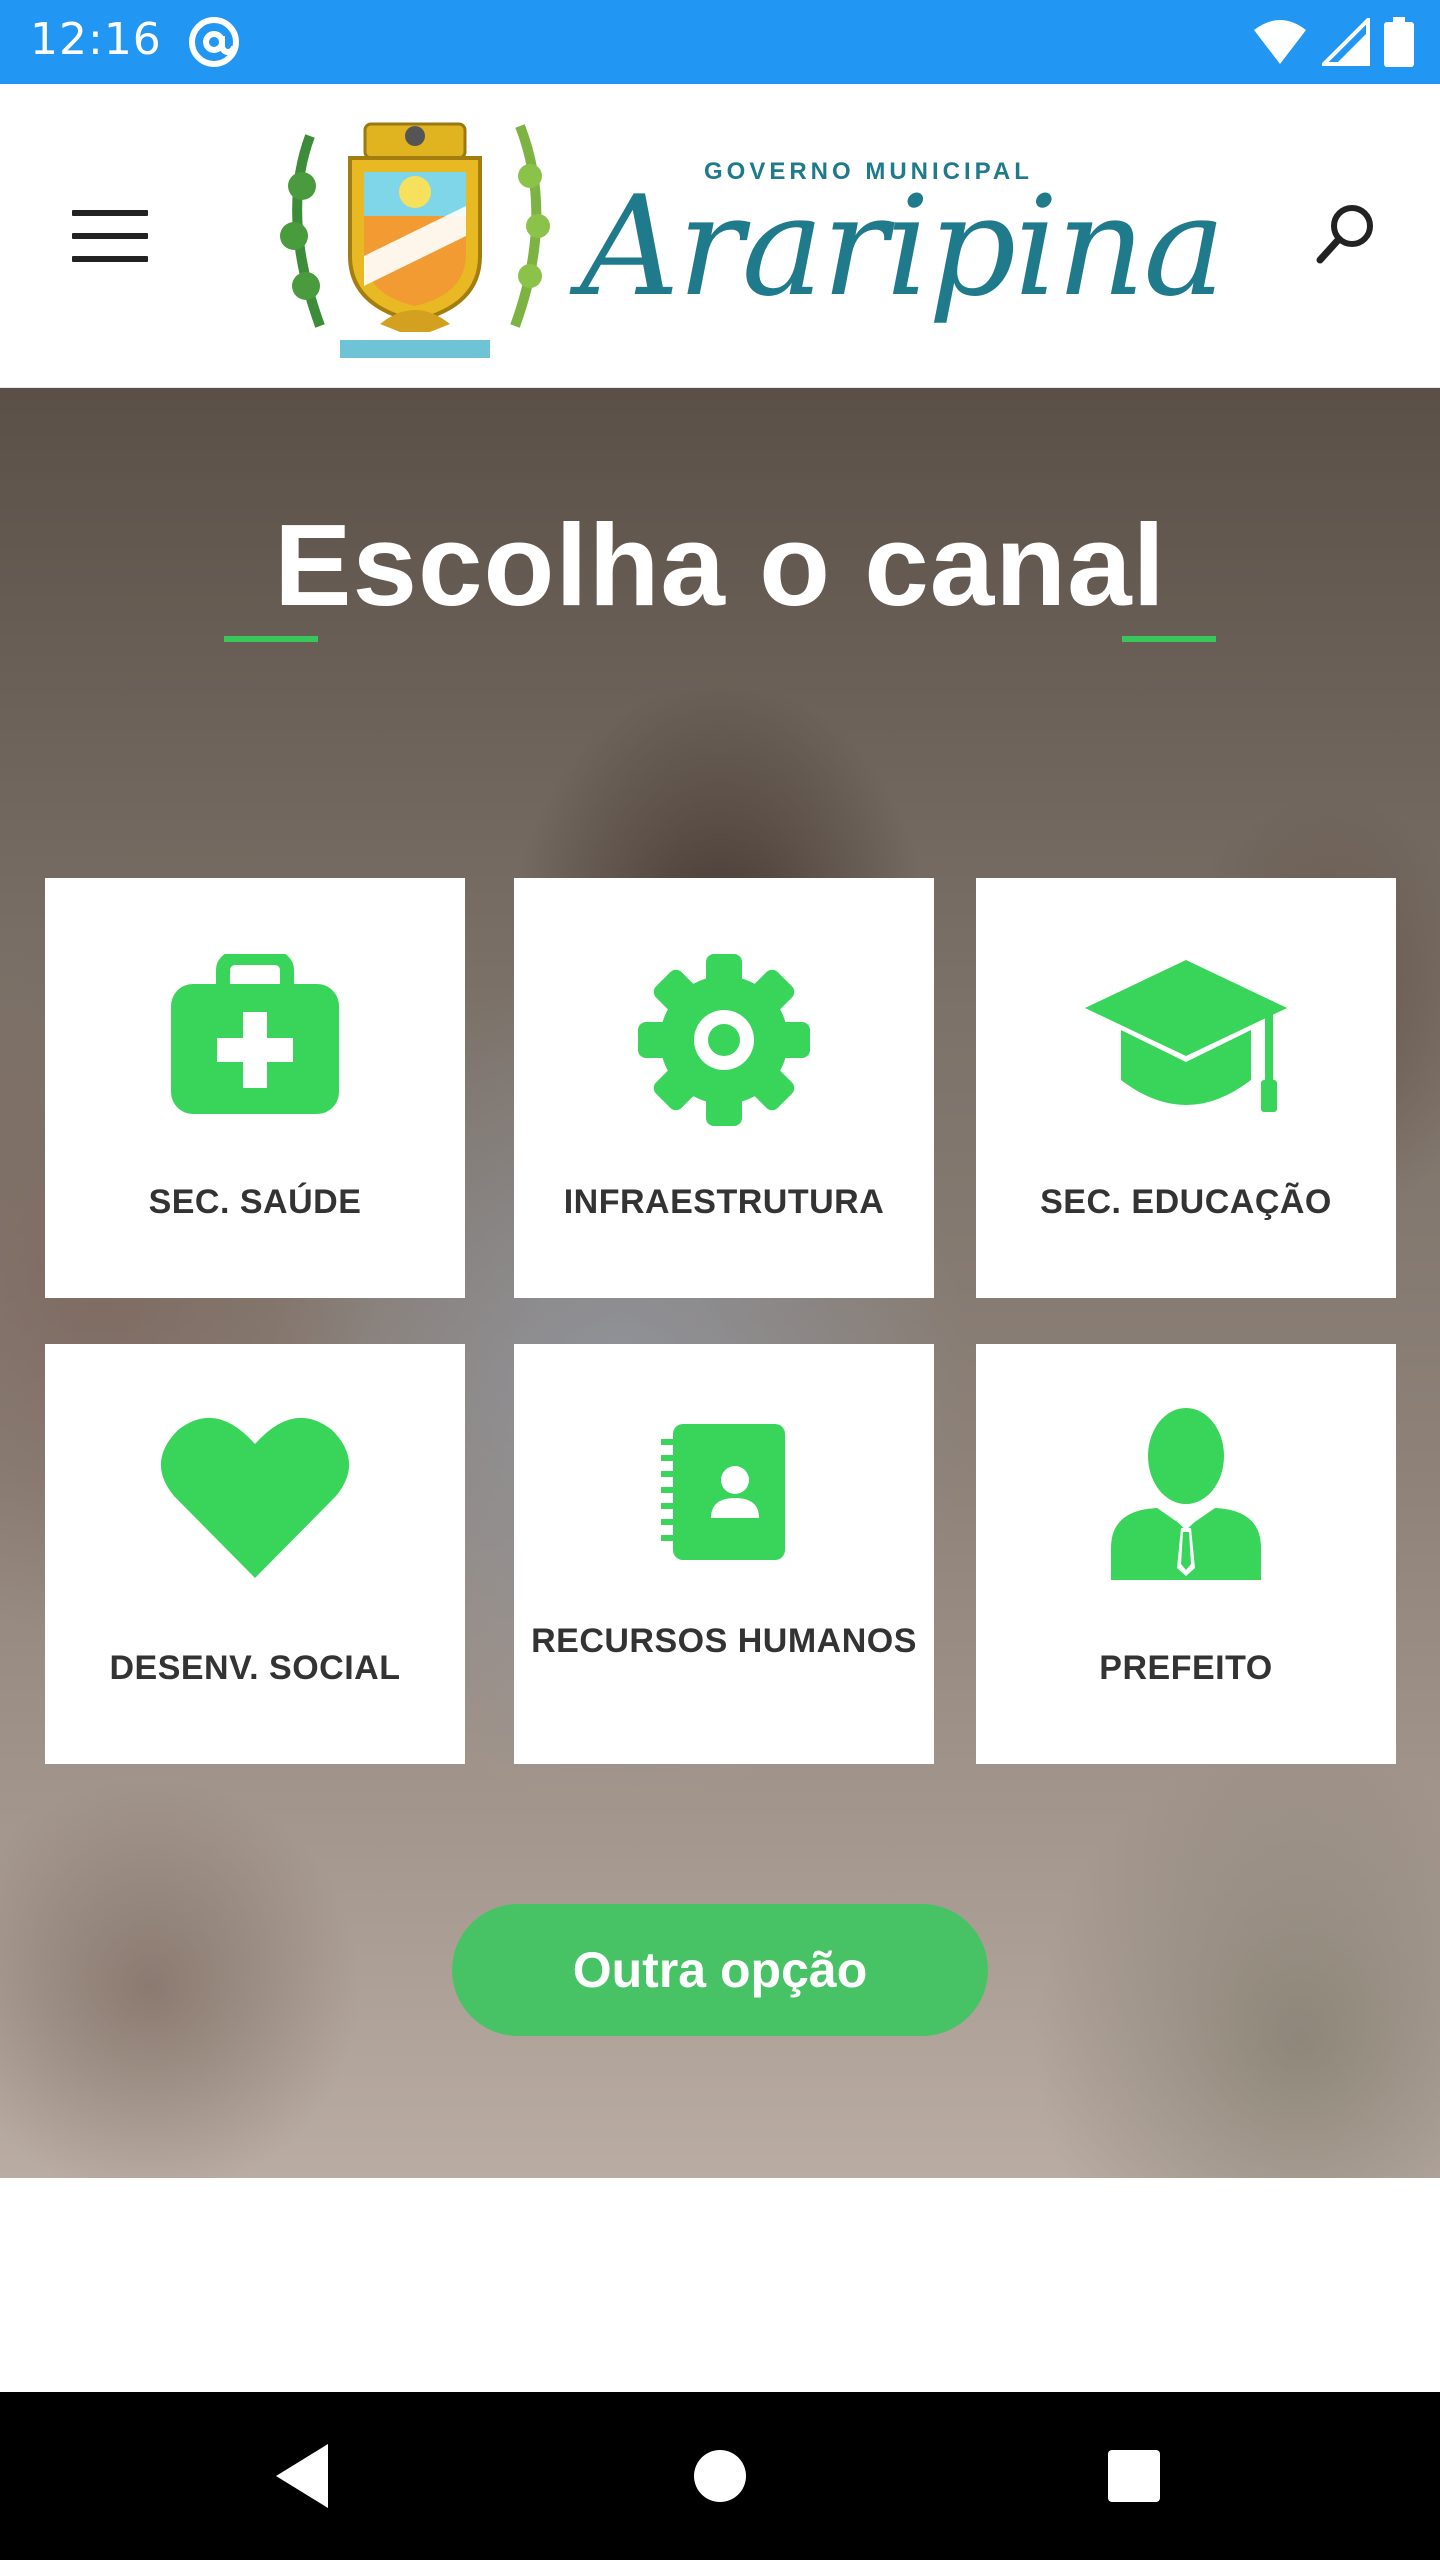 Image resolution: width=1440 pixels, height=2560 pixels. What do you see at coordinates (110, 236) in the screenshot?
I see `menu-button` at bounding box center [110, 236].